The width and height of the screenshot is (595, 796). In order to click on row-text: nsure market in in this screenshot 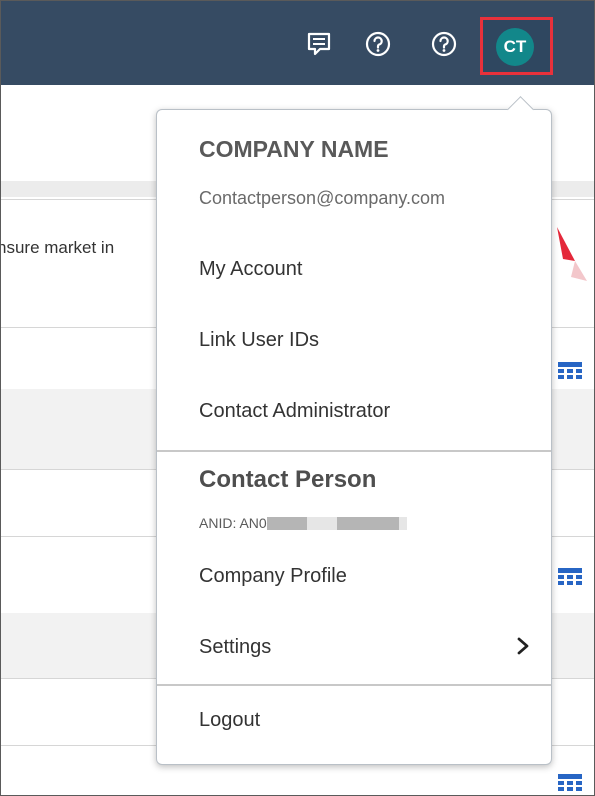, I will do `click(57, 247)`.